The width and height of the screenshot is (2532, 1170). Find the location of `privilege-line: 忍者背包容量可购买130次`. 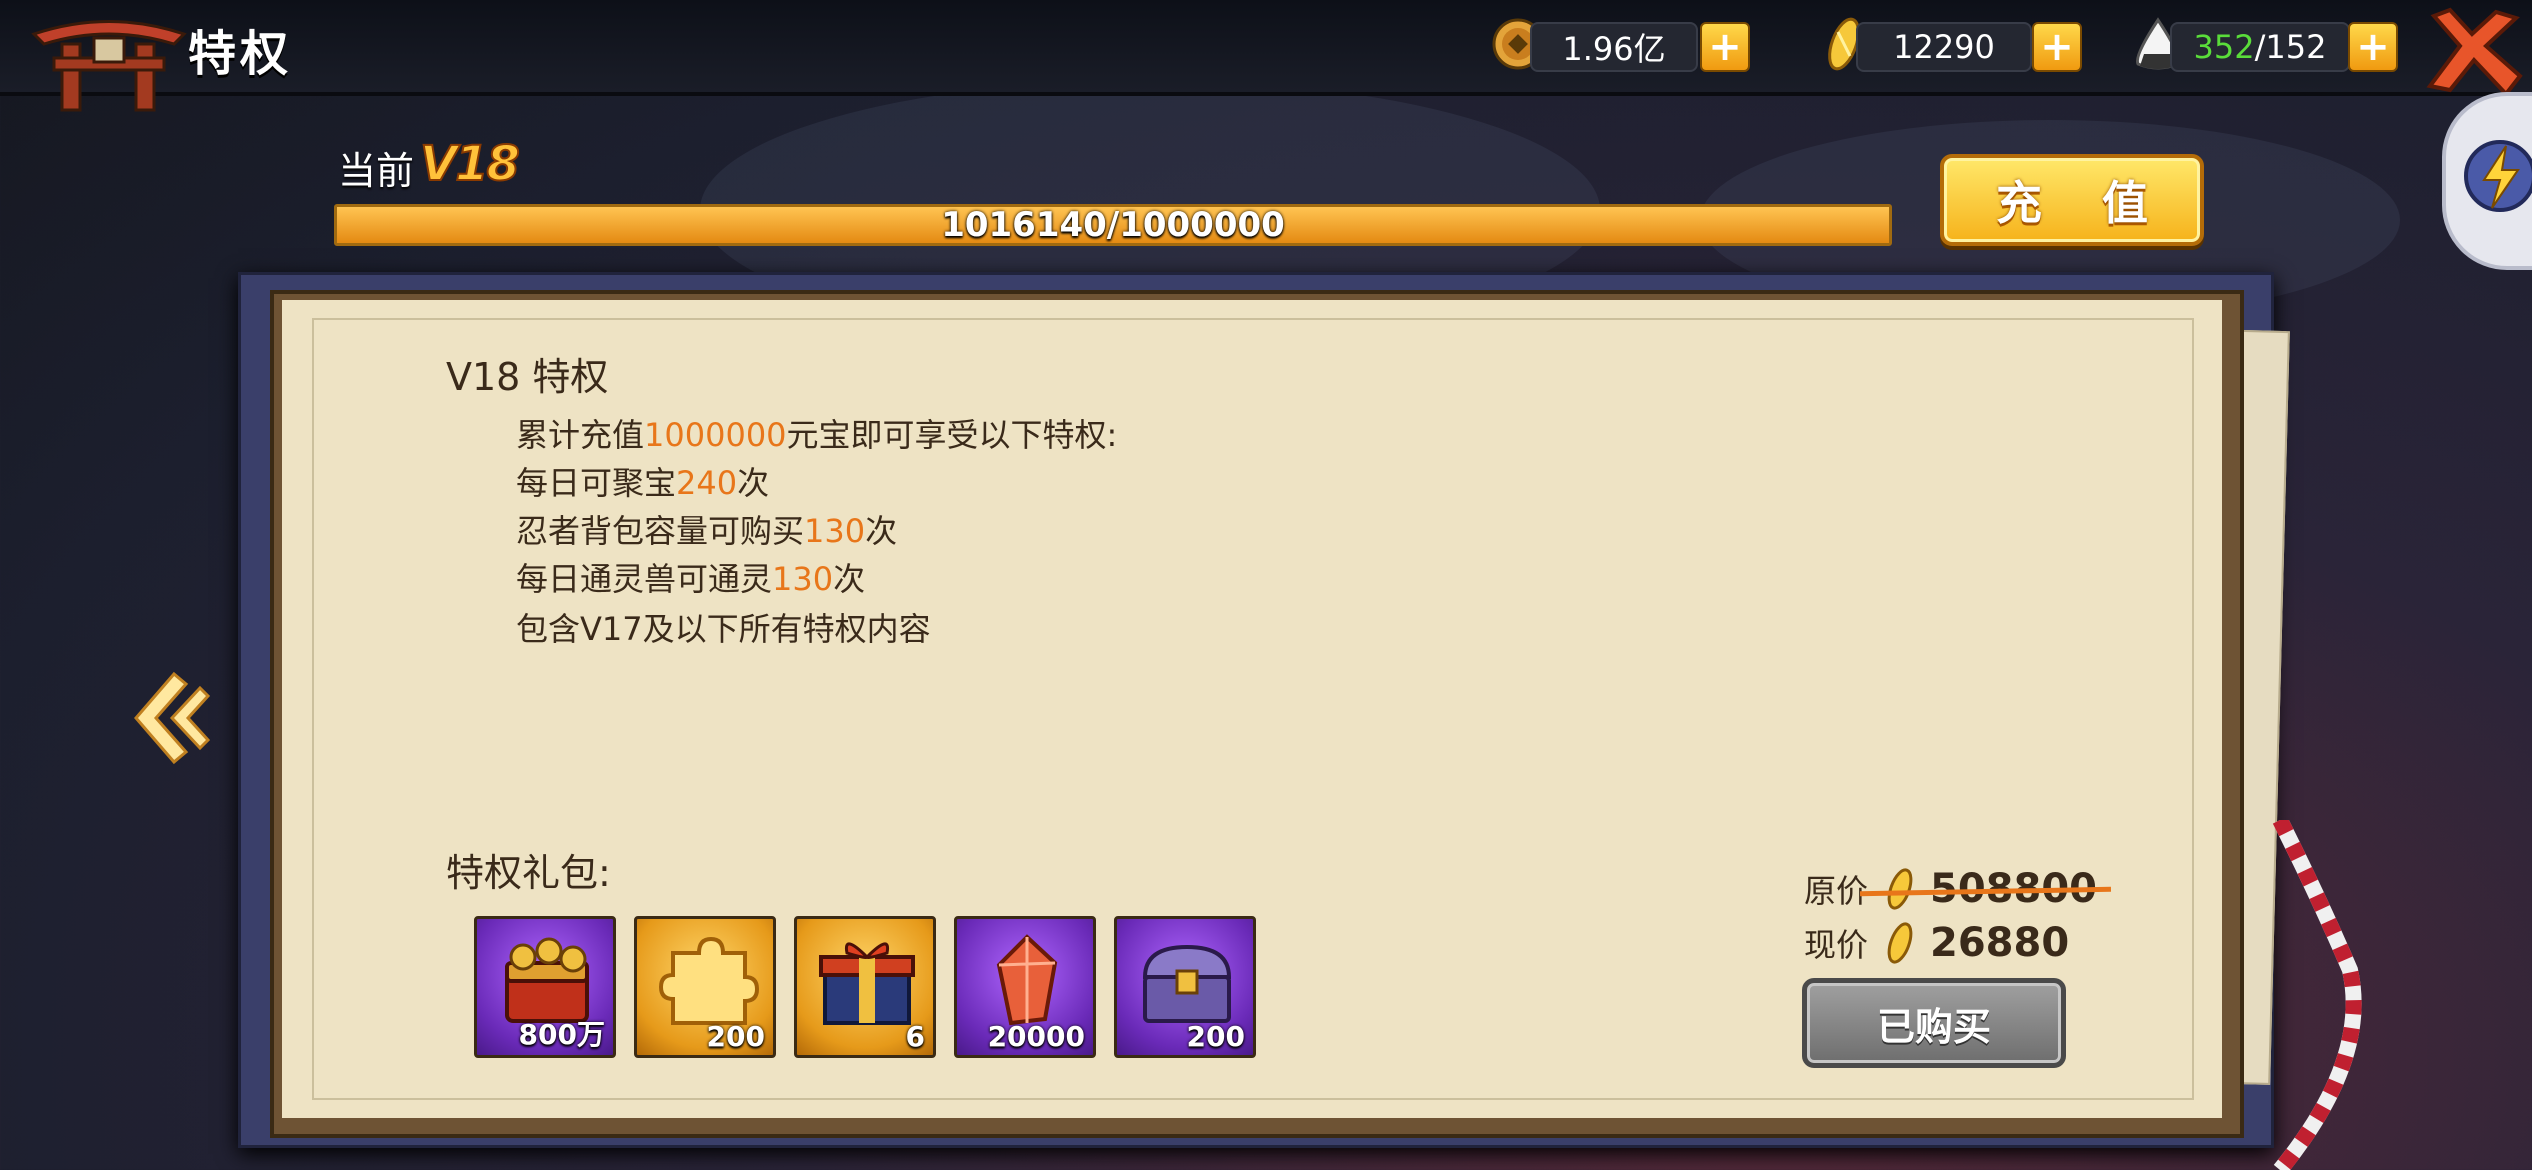

privilege-line: 忍者背包容量可购买130次 is located at coordinates (706, 529).